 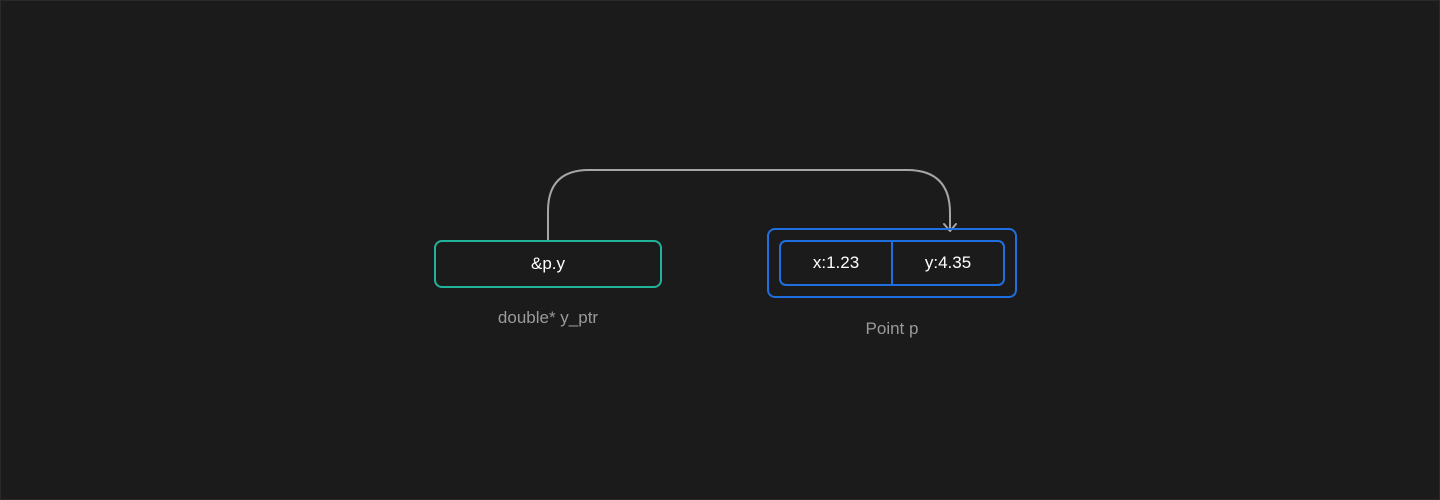 I want to click on pointer-variable-box: &p.y, so click(x=548, y=264).